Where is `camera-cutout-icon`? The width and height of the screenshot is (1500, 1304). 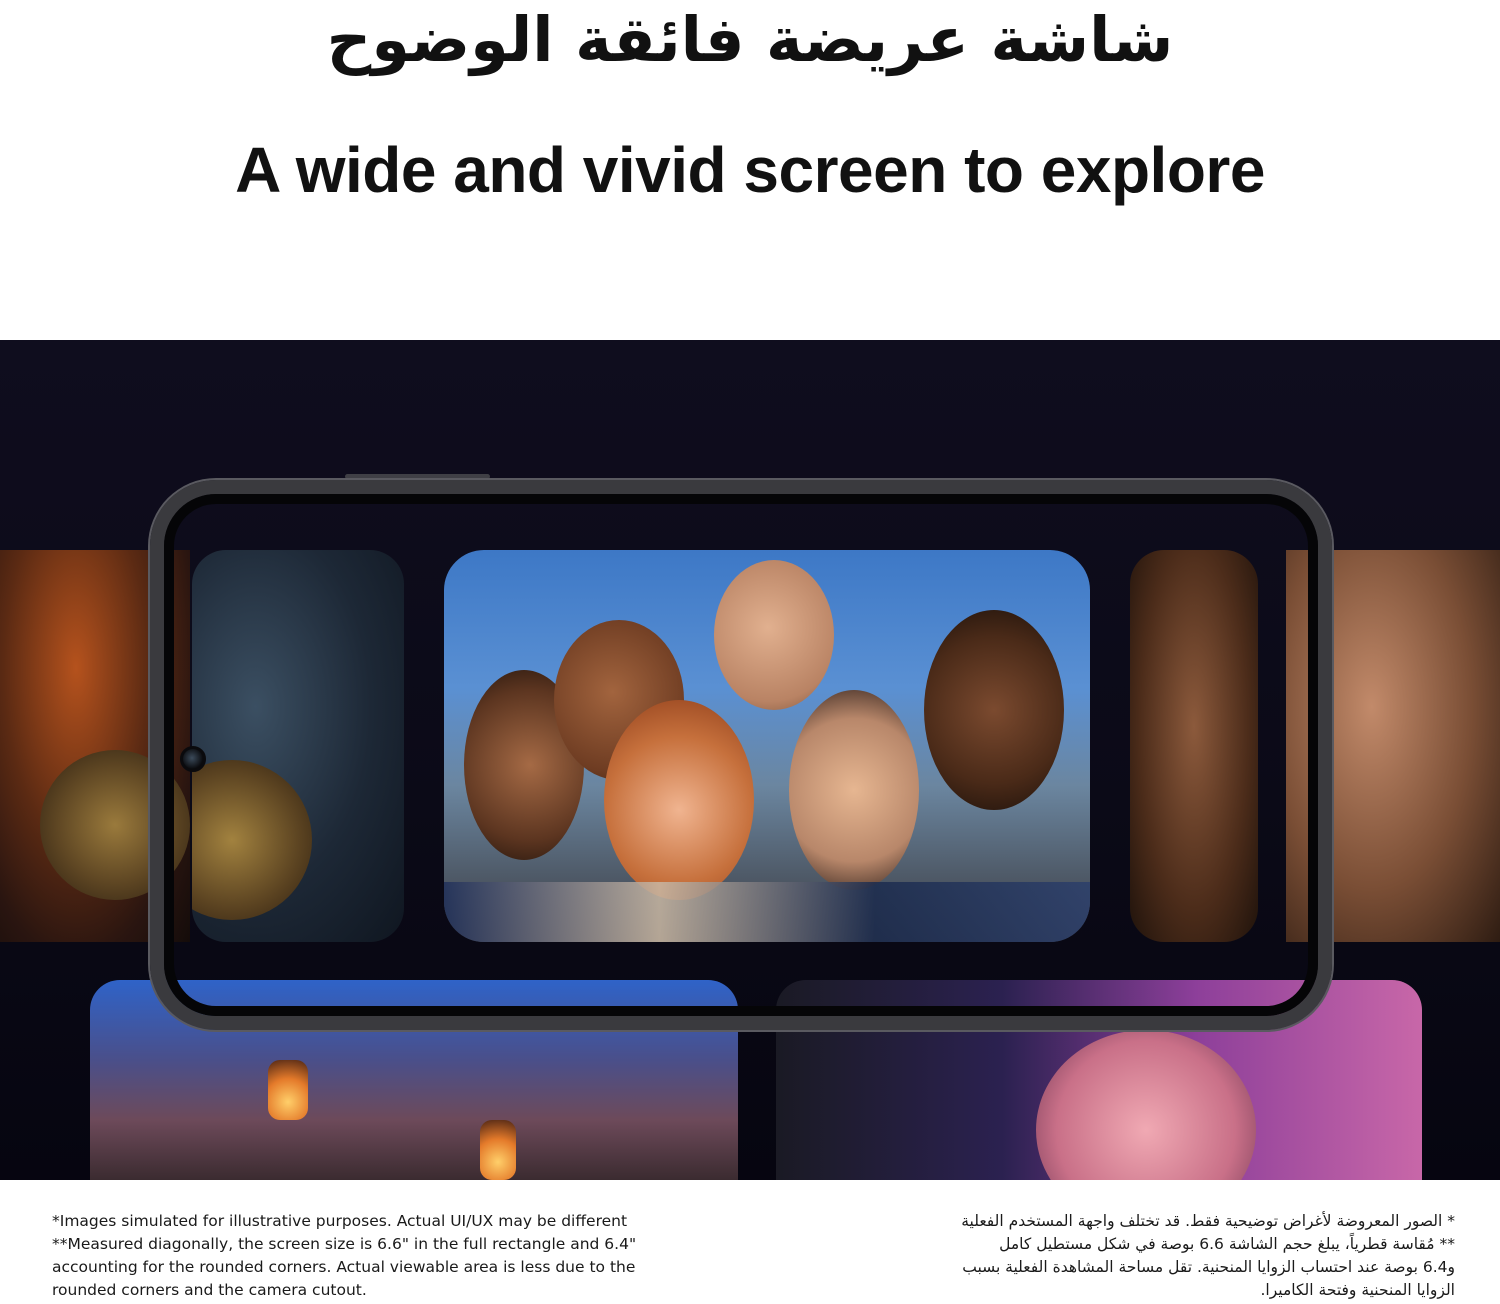
camera-cutout-icon is located at coordinates (193, 759).